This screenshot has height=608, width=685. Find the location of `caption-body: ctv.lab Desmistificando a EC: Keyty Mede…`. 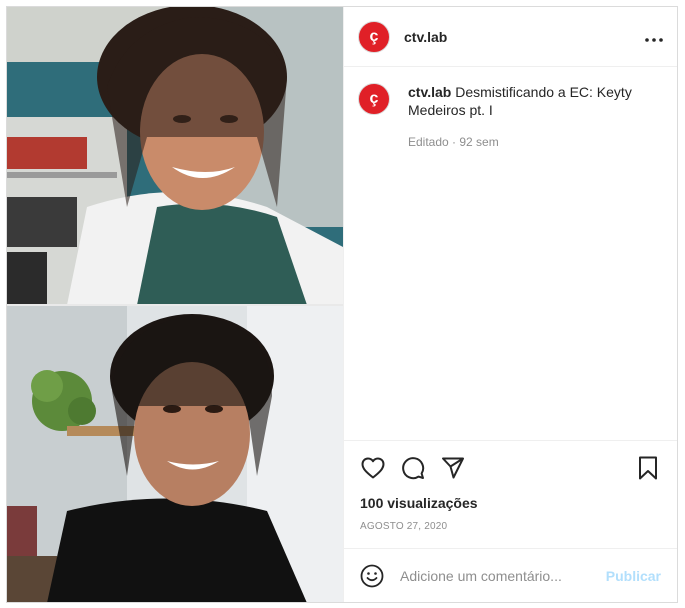

caption-body: ctv.lab Desmistificando a EC: Keyty Mede… is located at coordinates (535, 117).